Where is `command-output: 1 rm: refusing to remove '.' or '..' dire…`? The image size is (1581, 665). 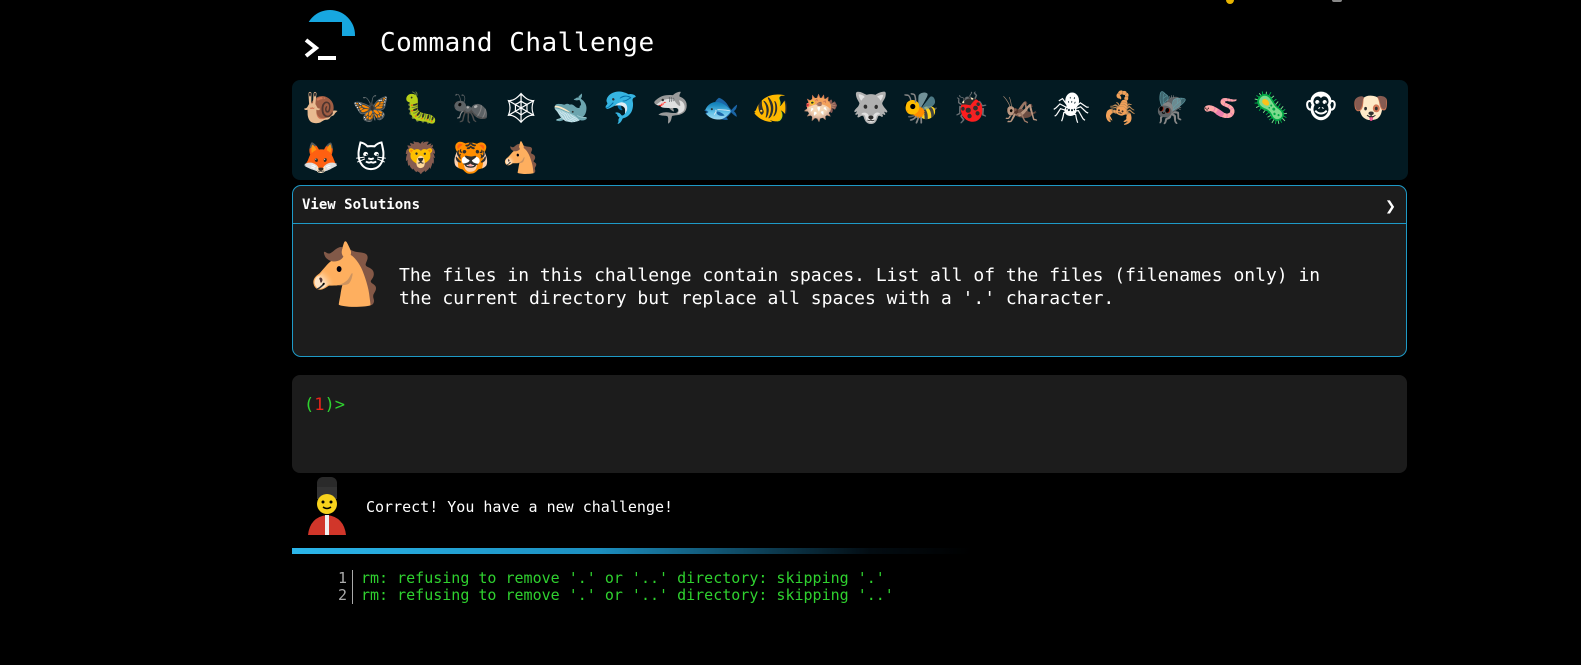 command-output: 1 rm: refusing to remove '.' or '..' dire… is located at coordinates (612, 587).